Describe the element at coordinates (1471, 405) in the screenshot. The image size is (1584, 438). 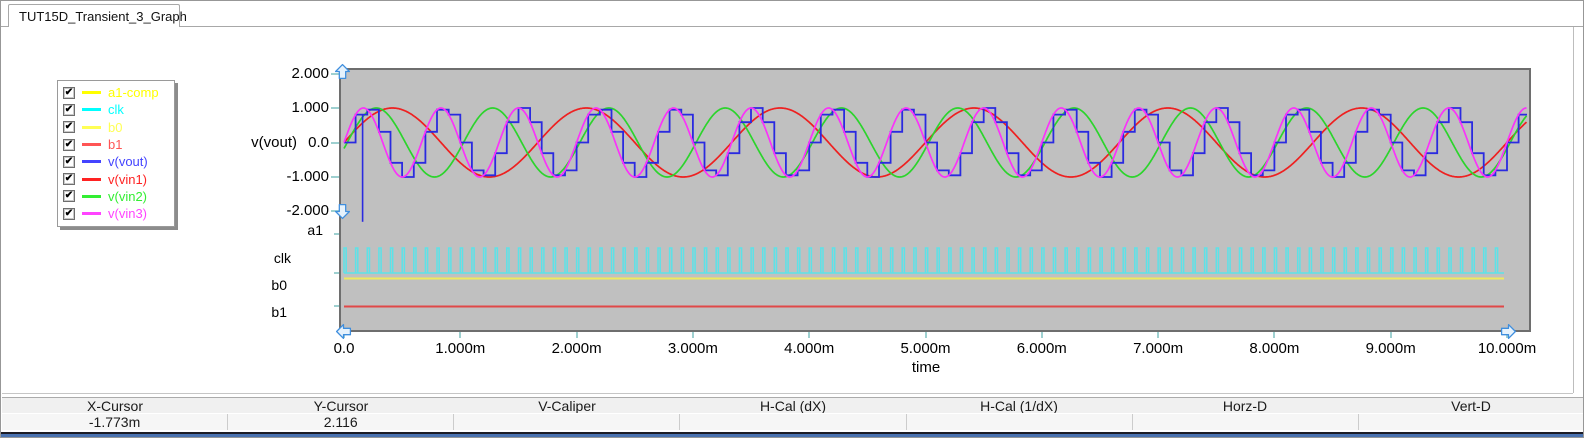
I see `cursor-header-vert-d: Vert-D` at that location.